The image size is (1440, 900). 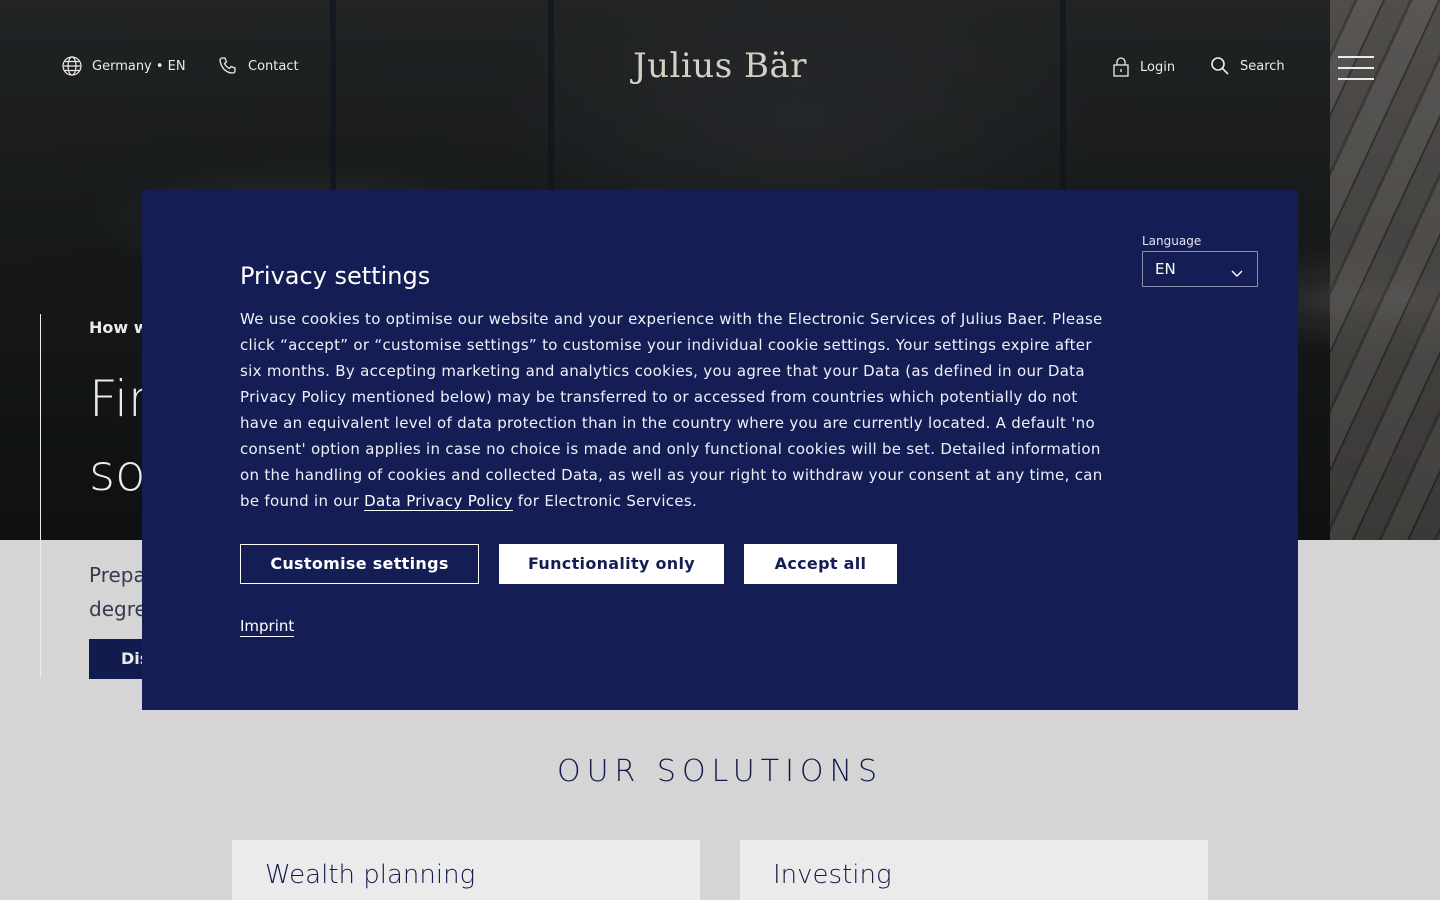 I want to click on customise-settings-button: Customise settings, so click(x=359, y=564).